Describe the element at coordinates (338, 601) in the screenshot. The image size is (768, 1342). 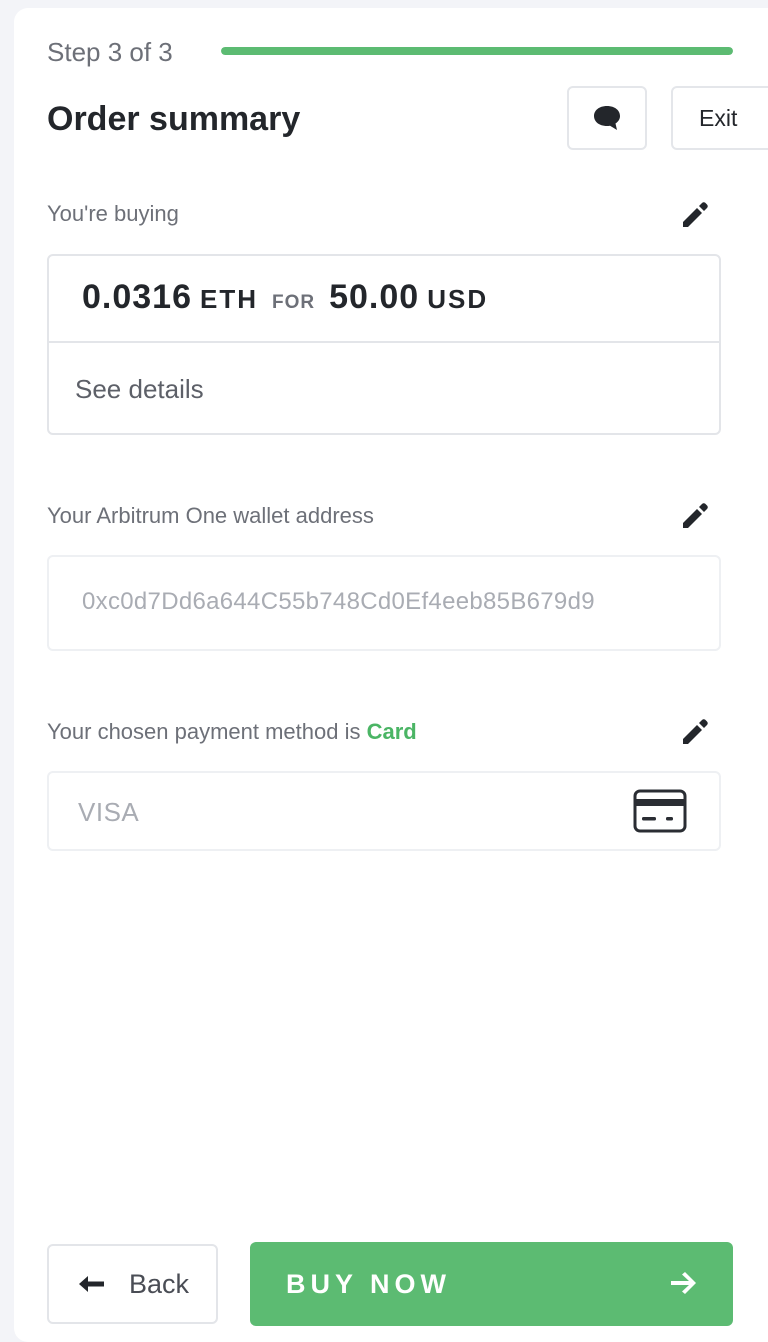
I see `wallet-address: 0xc0d7Dd6a644C55b748Cd0Ef4eeb85B679d9` at that location.